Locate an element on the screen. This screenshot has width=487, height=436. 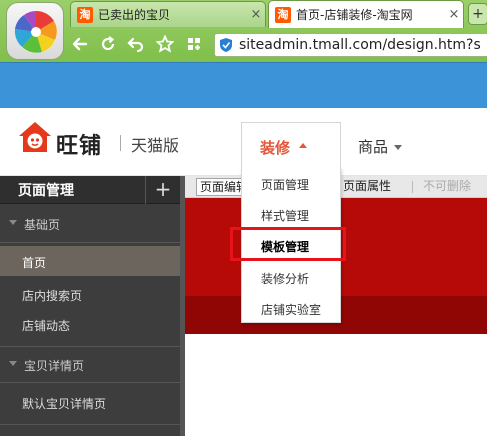
star-icon is located at coordinates (165, 44).